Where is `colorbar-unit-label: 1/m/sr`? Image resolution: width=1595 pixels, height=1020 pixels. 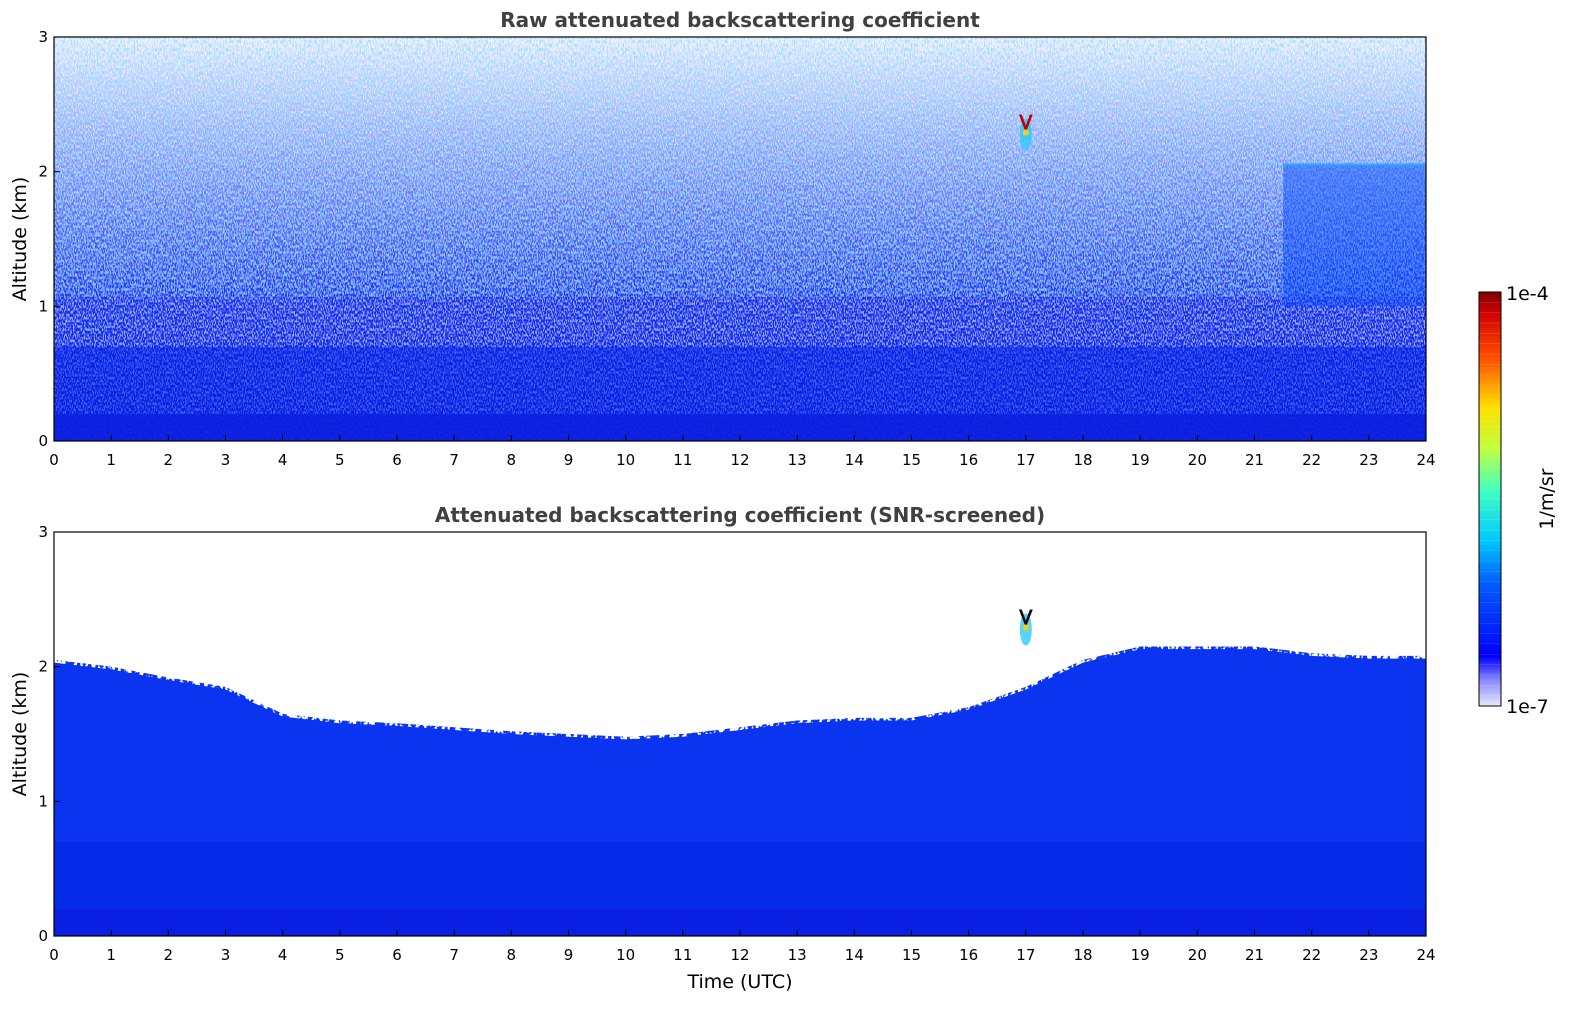
colorbar-unit-label: 1/m/sr is located at coordinates (1547, 498).